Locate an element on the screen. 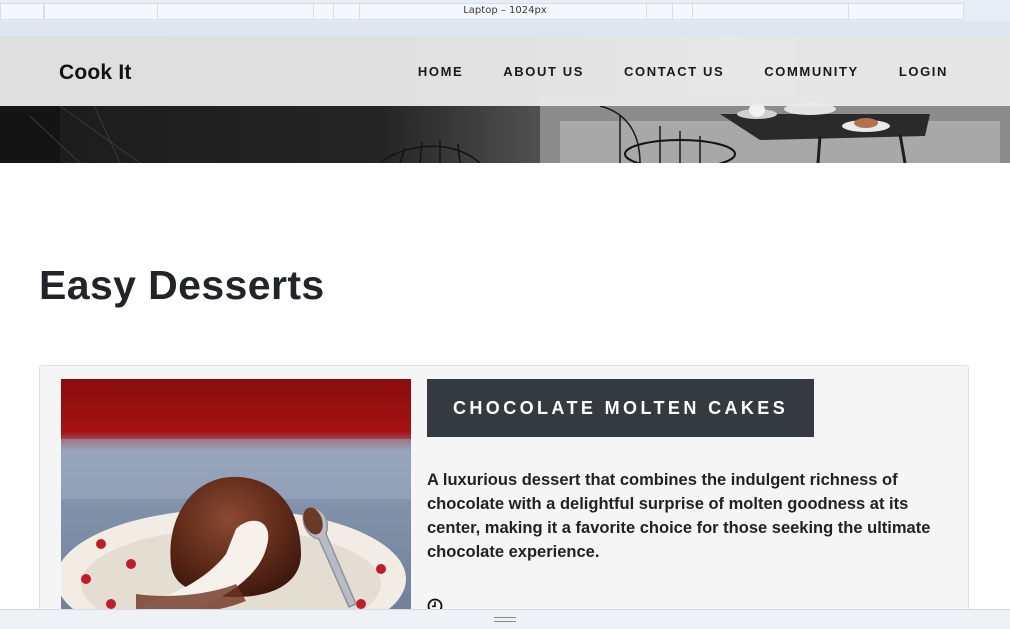 The width and height of the screenshot is (1010, 629). recipe-image is located at coordinates (236, 499).